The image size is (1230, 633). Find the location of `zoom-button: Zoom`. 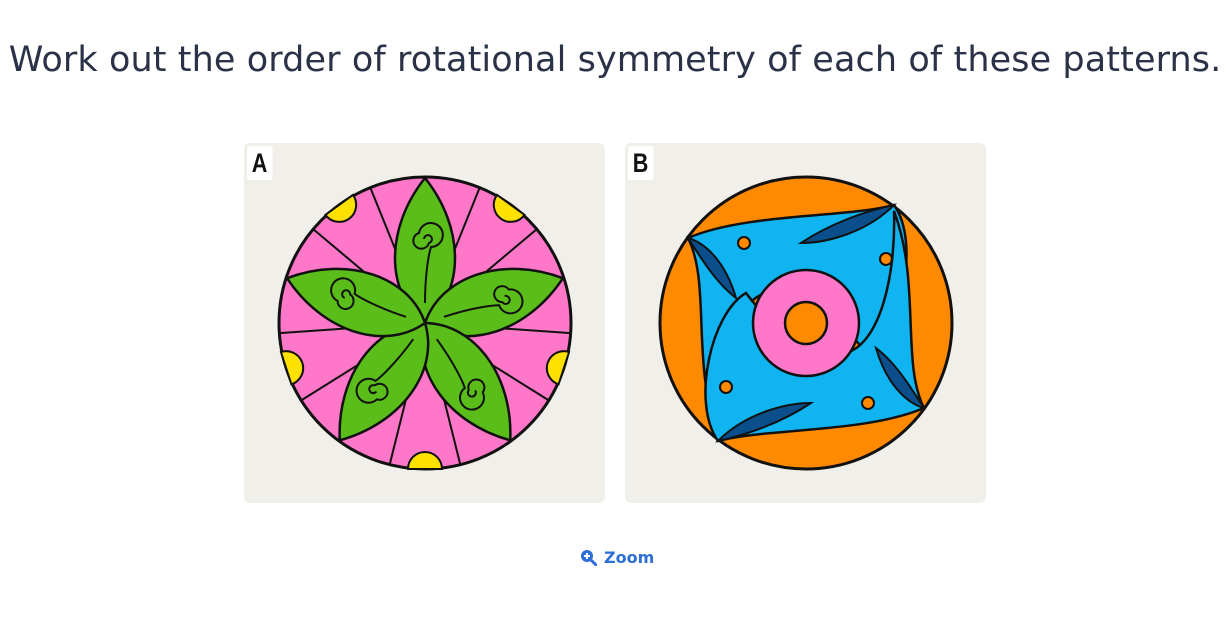

zoom-button: Zoom is located at coordinates (617, 557).